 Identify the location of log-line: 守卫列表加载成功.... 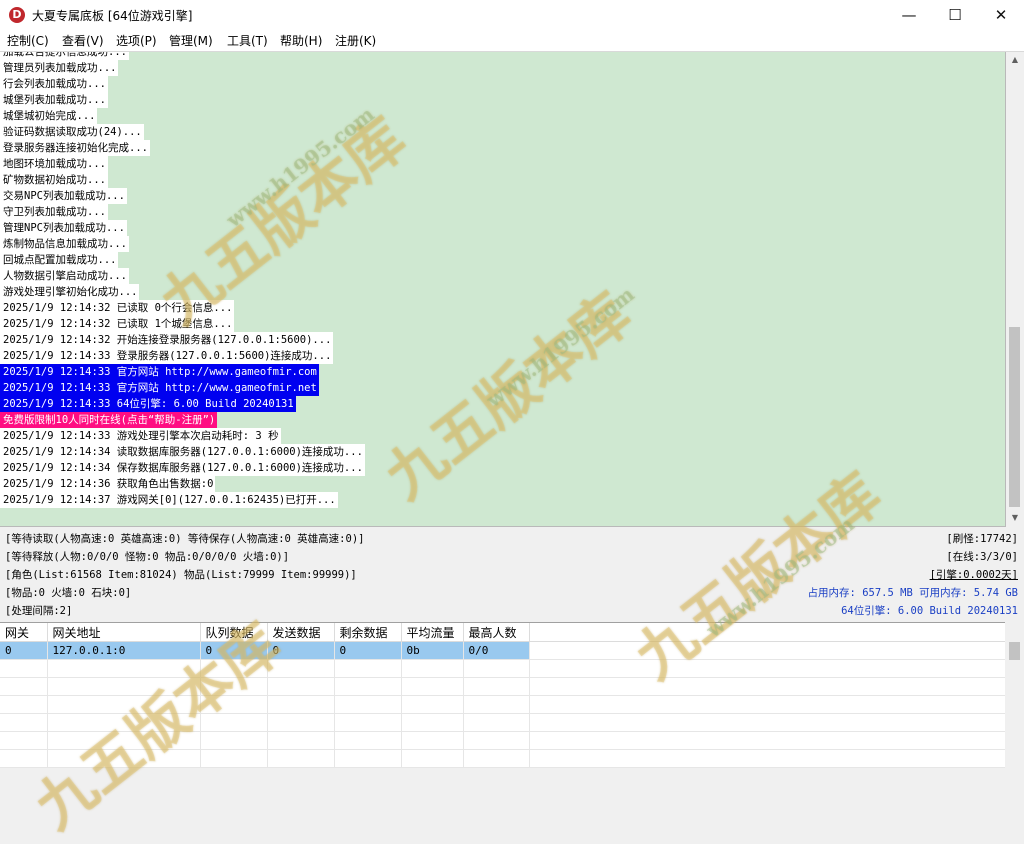
(54, 212).